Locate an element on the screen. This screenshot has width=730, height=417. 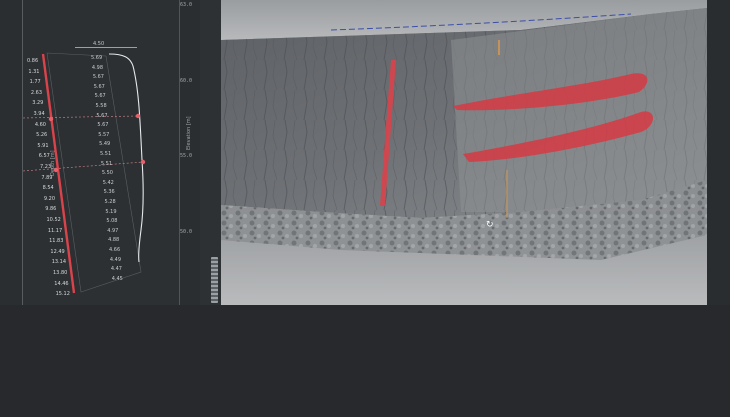
depth-value: 11.17 is located at coordinates (55, 230).